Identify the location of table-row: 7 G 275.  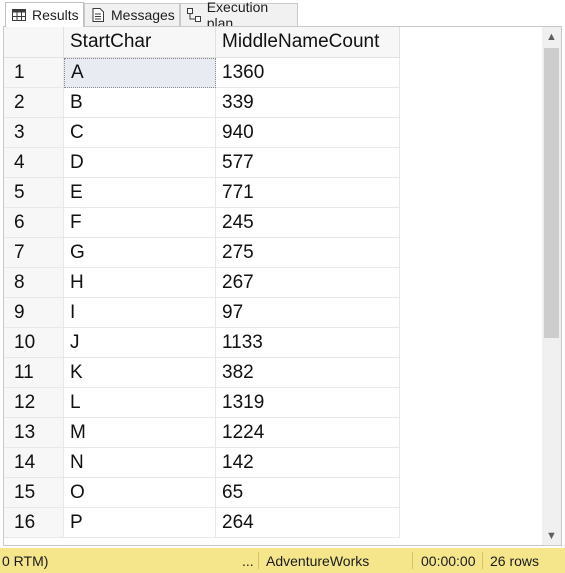
(202, 253).